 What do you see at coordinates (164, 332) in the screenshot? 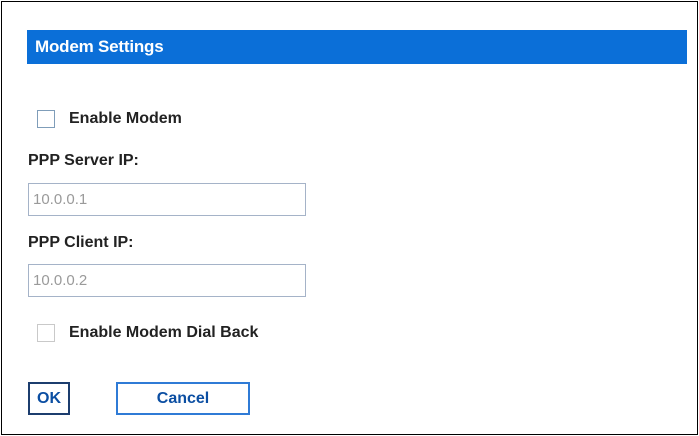
I see `enable-dial-back-label: Enable Modem Dial Back` at bounding box center [164, 332].